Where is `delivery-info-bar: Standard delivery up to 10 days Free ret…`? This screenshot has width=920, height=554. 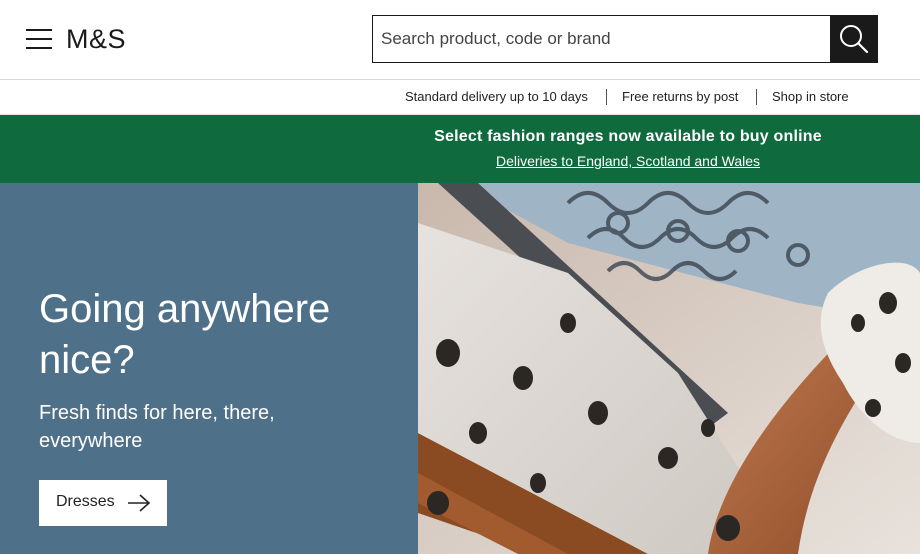 delivery-info-bar: Standard delivery up to 10 days Free ret… is located at coordinates (460, 97).